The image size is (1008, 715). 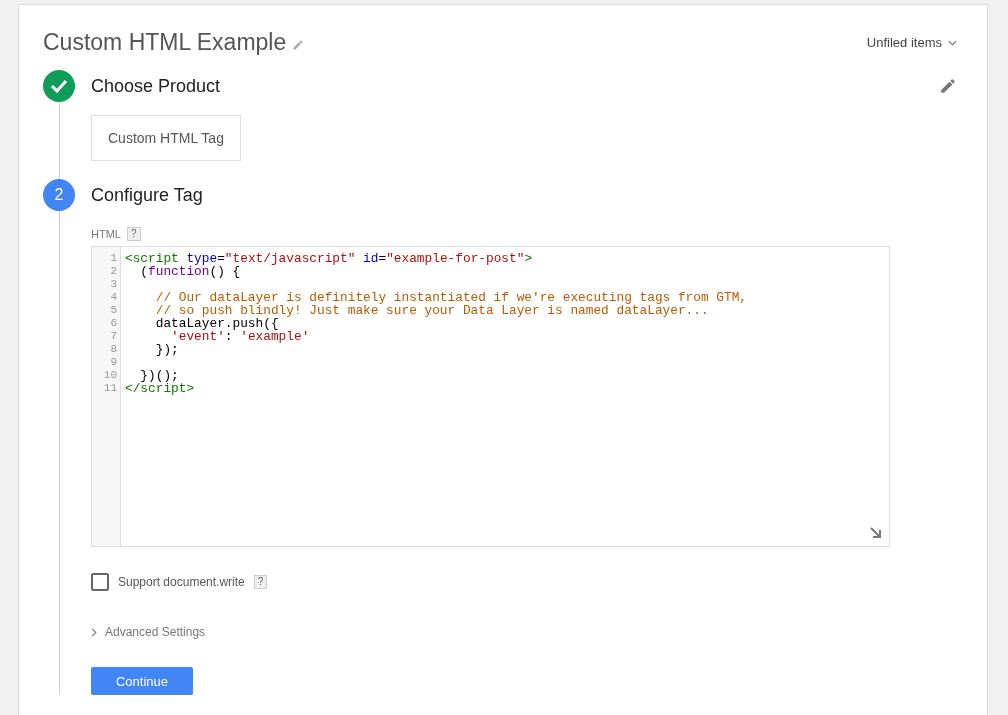 What do you see at coordinates (165, 42) in the screenshot?
I see `container-title: Custom HTML Example` at bounding box center [165, 42].